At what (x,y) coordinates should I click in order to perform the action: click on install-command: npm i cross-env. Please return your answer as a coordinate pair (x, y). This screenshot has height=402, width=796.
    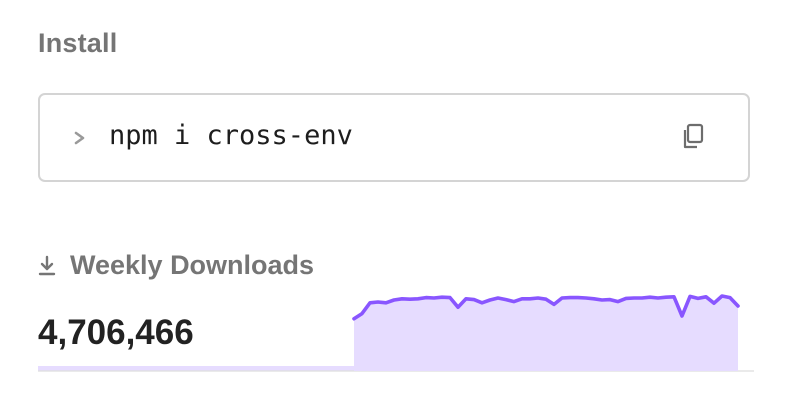
    Looking at the image, I should click on (231, 135).